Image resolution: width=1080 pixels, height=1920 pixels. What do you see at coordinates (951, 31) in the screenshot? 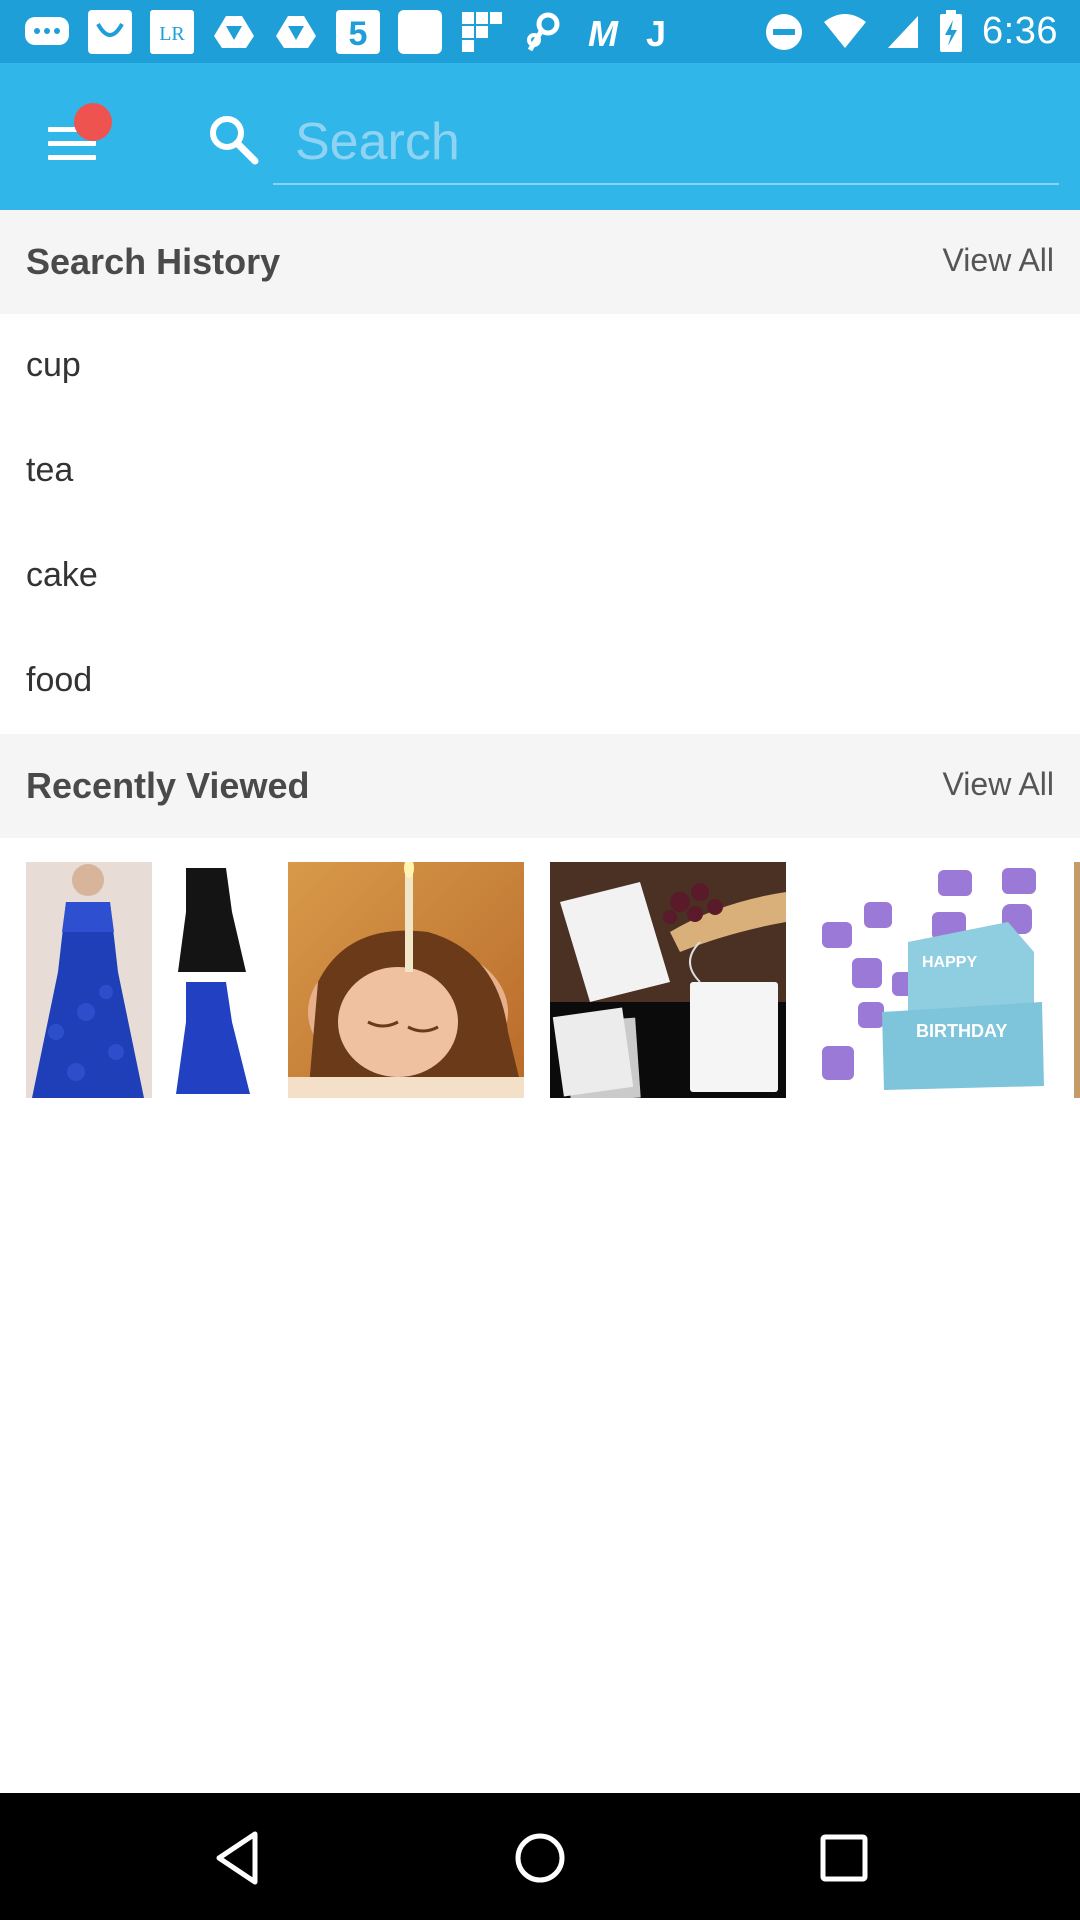
I see `battery-charging-icon` at bounding box center [951, 31].